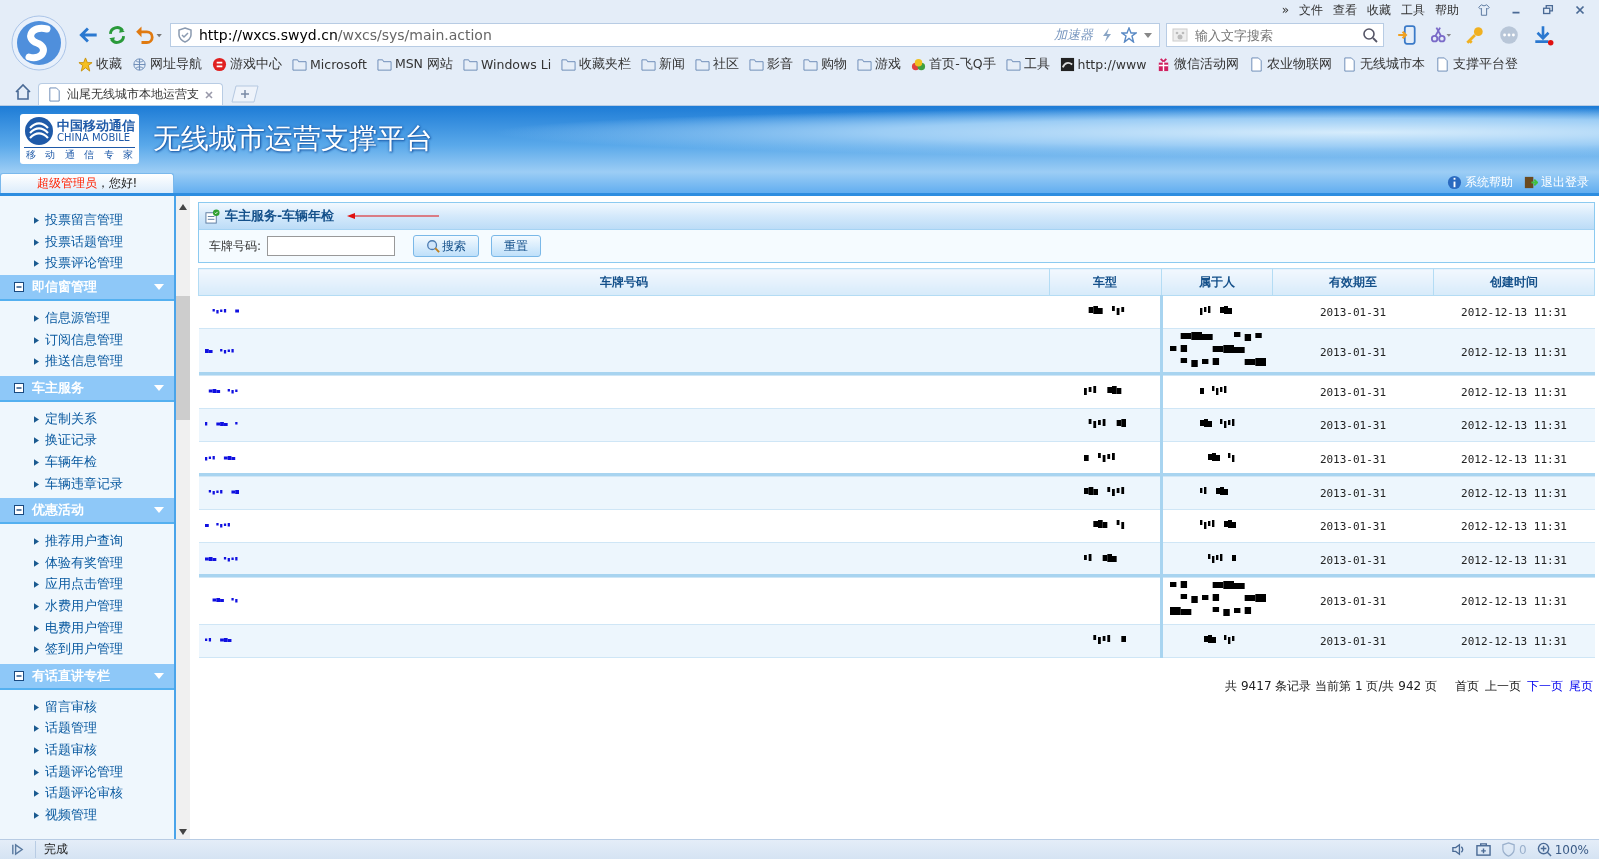 The width and height of the screenshot is (1599, 859). I want to click on bookmark-link: 收藏, so click(109, 64).